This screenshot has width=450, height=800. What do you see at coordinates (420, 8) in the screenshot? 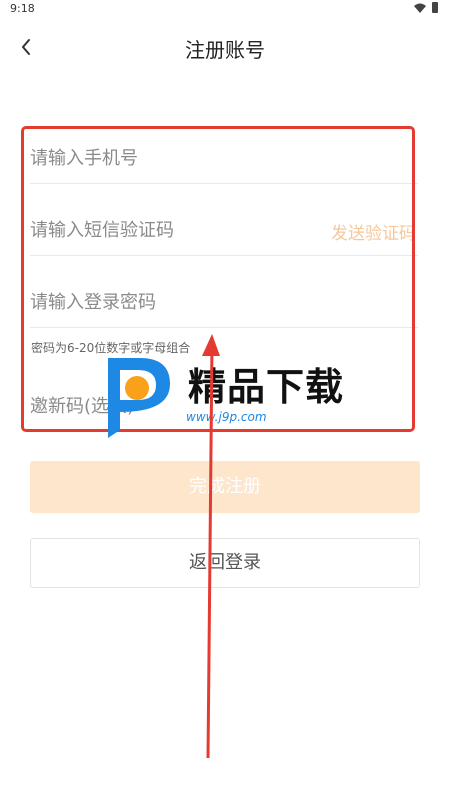
I see `wifi-icon` at bounding box center [420, 8].